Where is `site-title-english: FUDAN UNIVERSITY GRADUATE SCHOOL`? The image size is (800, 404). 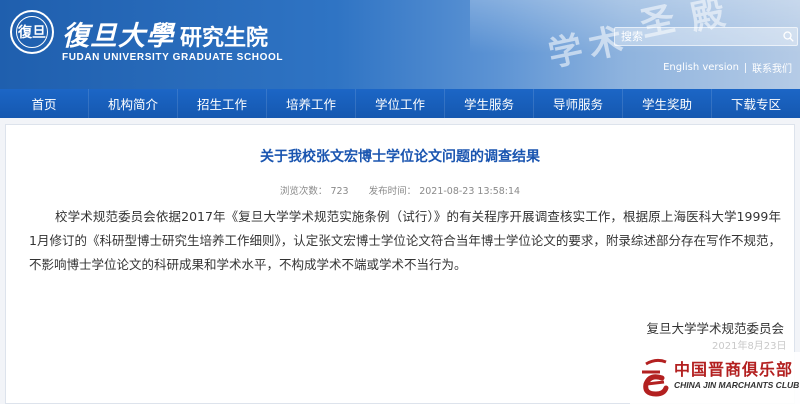 site-title-english: FUDAN UNIVERSITY GRADUATE SCHOOL is located at coordinates (173, 57).